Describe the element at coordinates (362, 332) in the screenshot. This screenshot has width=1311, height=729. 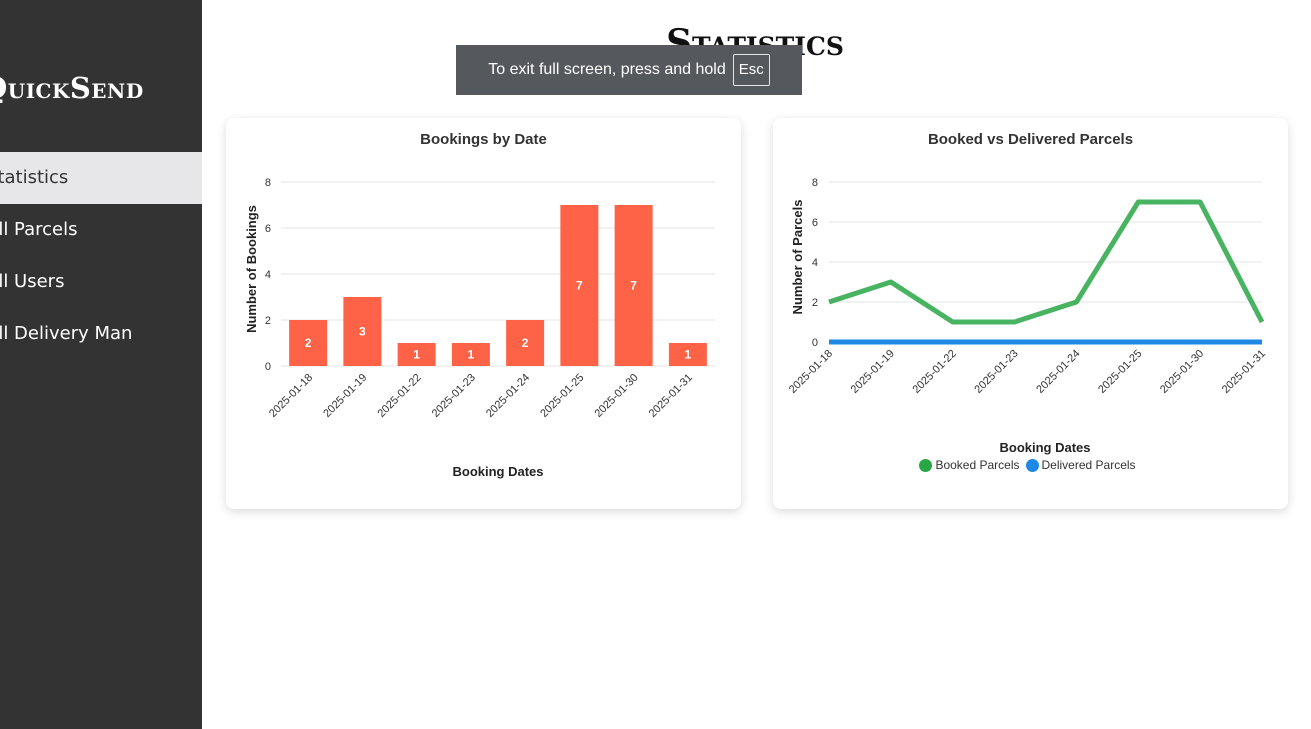
I see `bar-value-label: 3` at that location.